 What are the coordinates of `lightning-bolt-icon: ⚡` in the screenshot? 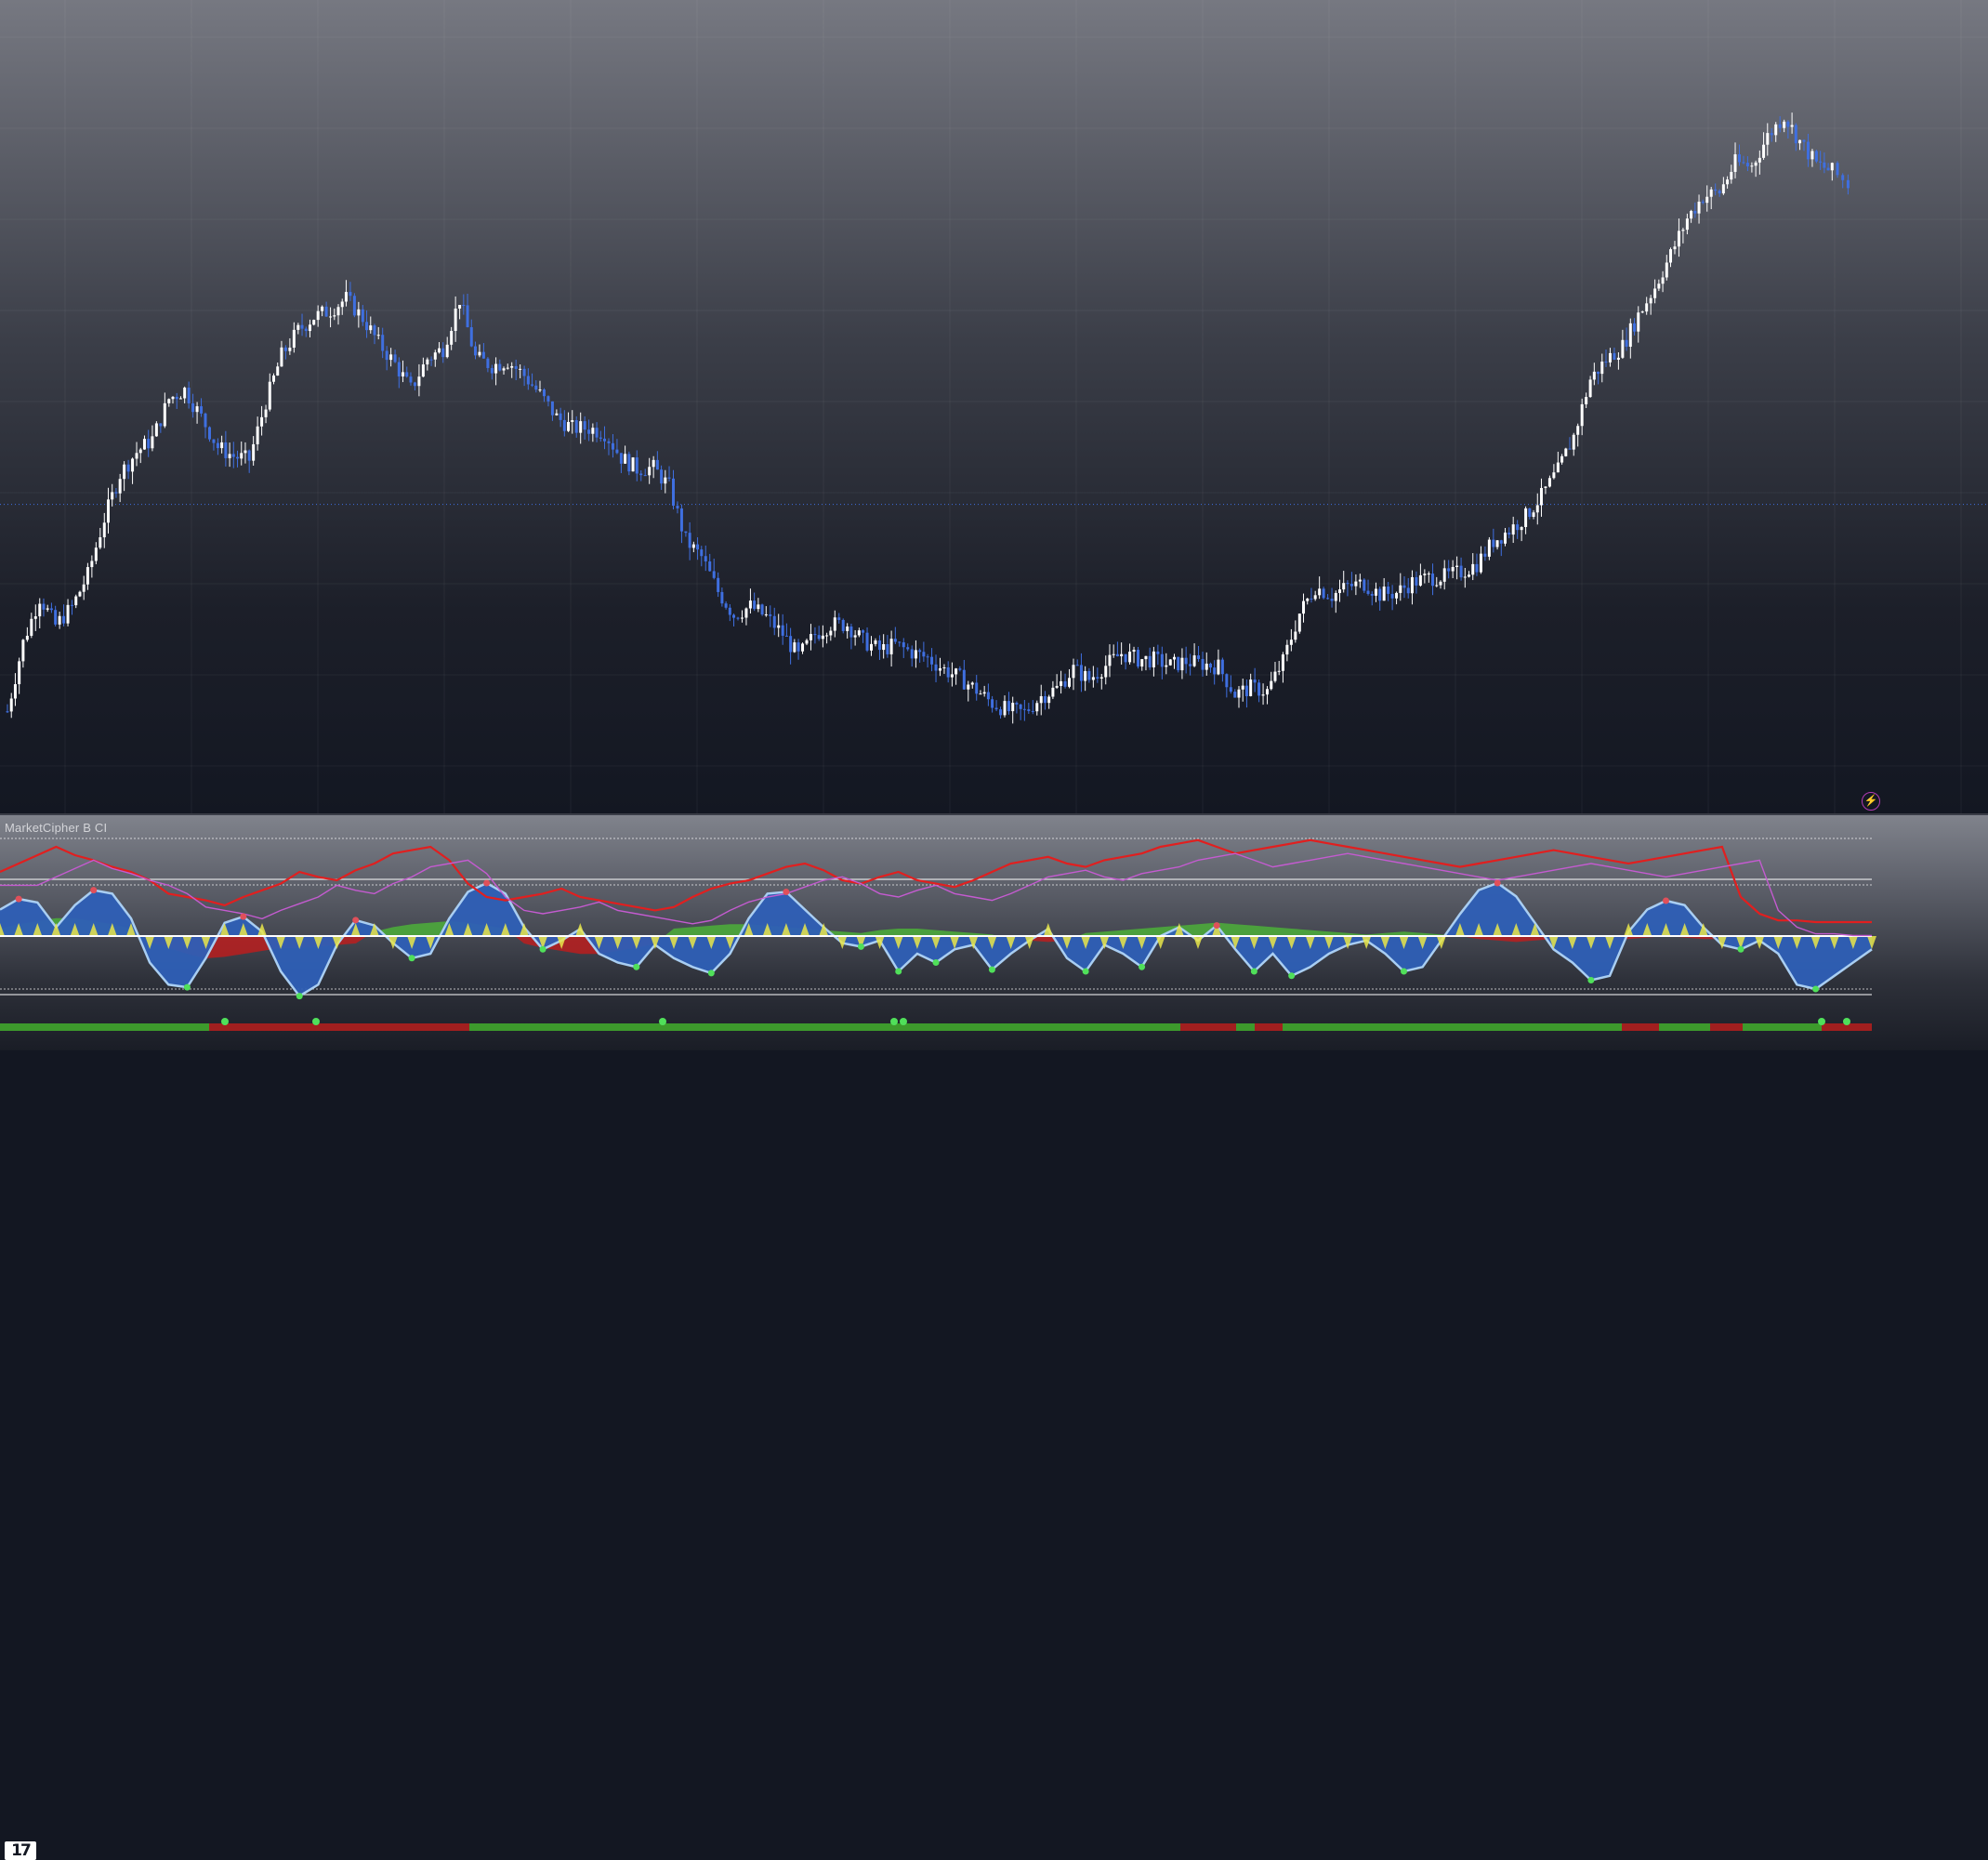 It's located at (1871, 802).